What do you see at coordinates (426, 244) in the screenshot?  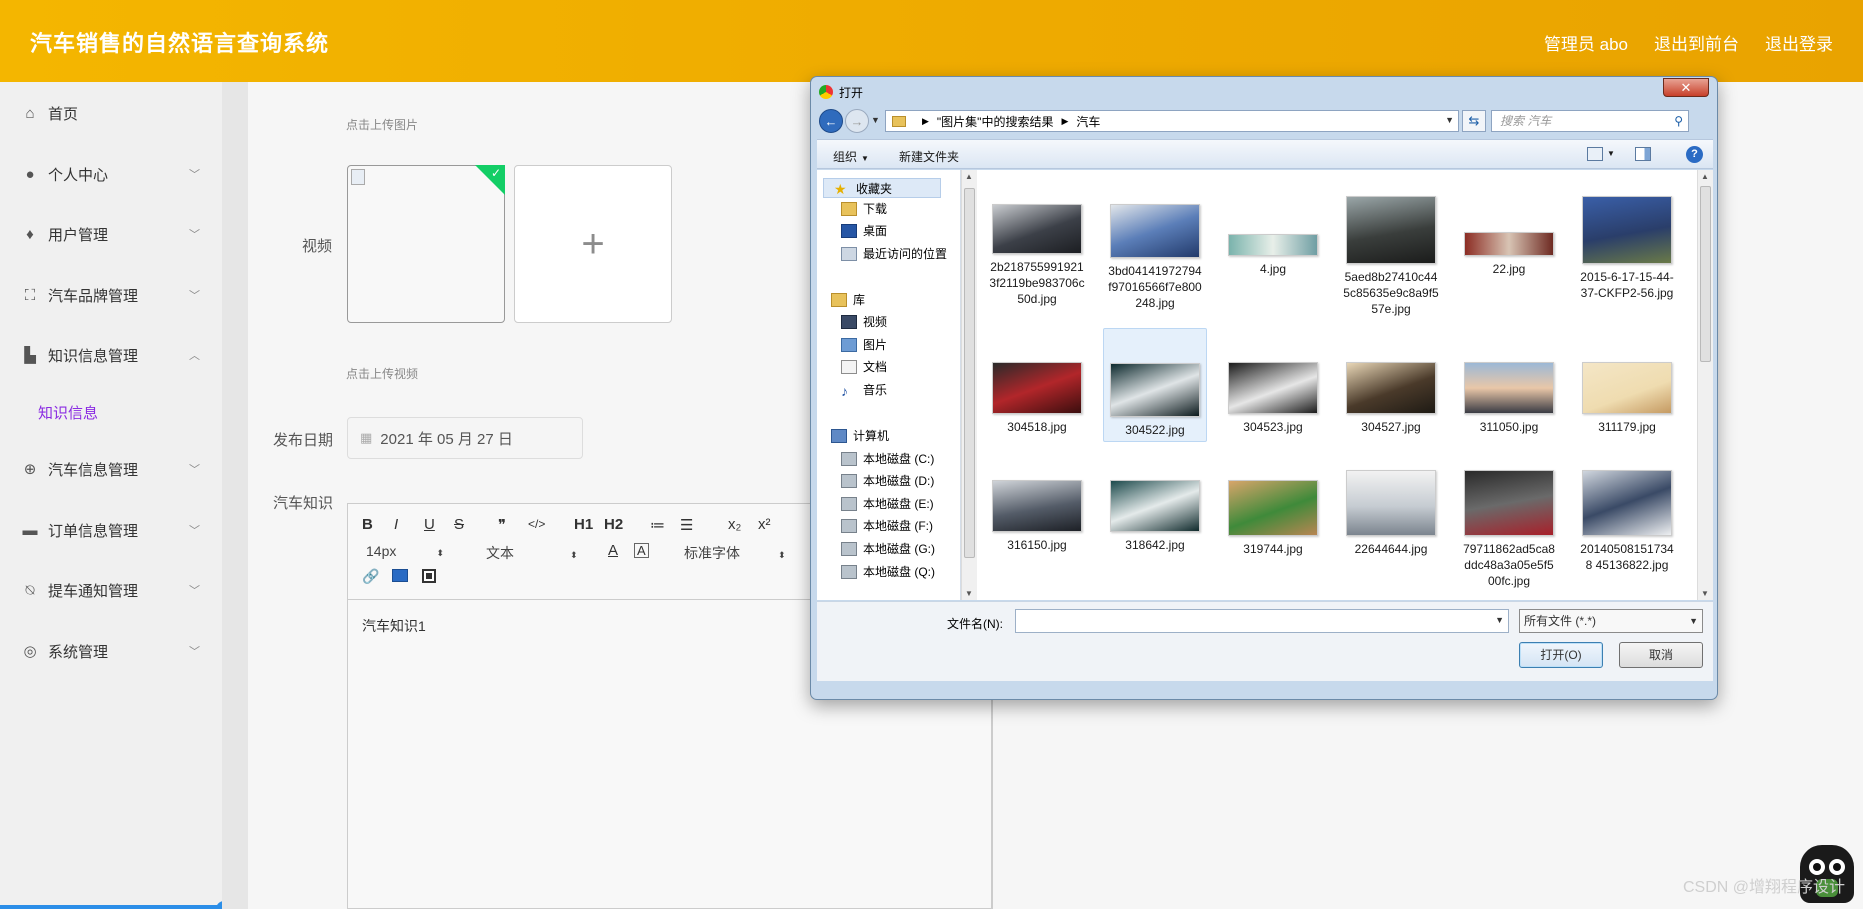 I see `uploaded-video-thumbnail: ✓` at bounding box center [426, 244].